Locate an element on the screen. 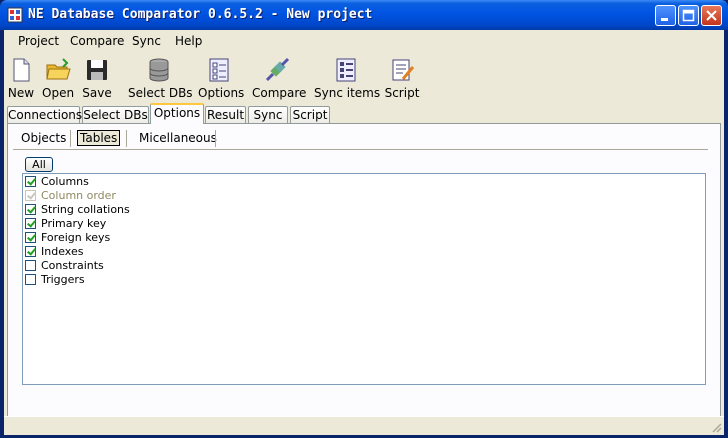 Image resolution: width=728 pixels, height=438 pixels. close-button is located at coordinates (711, 15).